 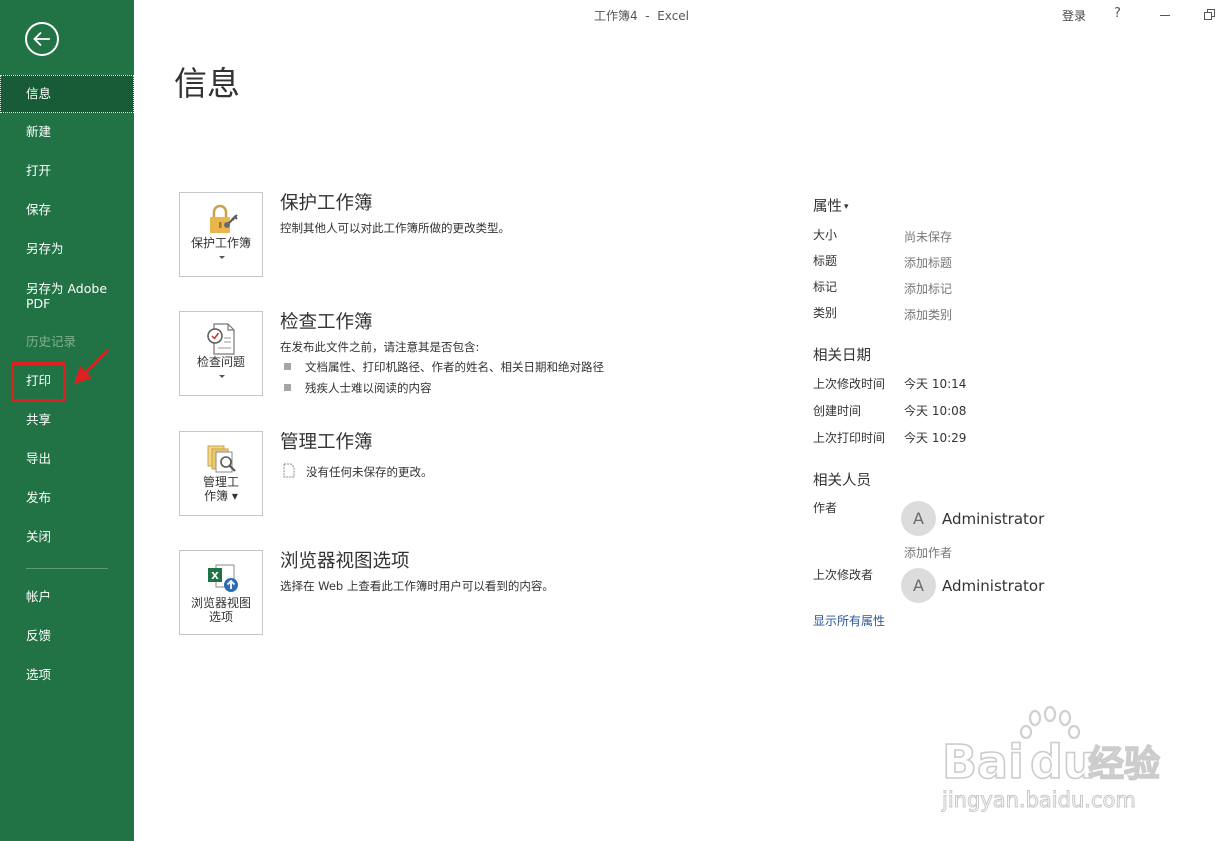 What do you see at coordinates (454, 367) in the screenshot?
I see `inspect-bullet-1: 文档属性、打印机路径、作者的姓名、相关日期和绝对路径` at bounding box center [454, 367].